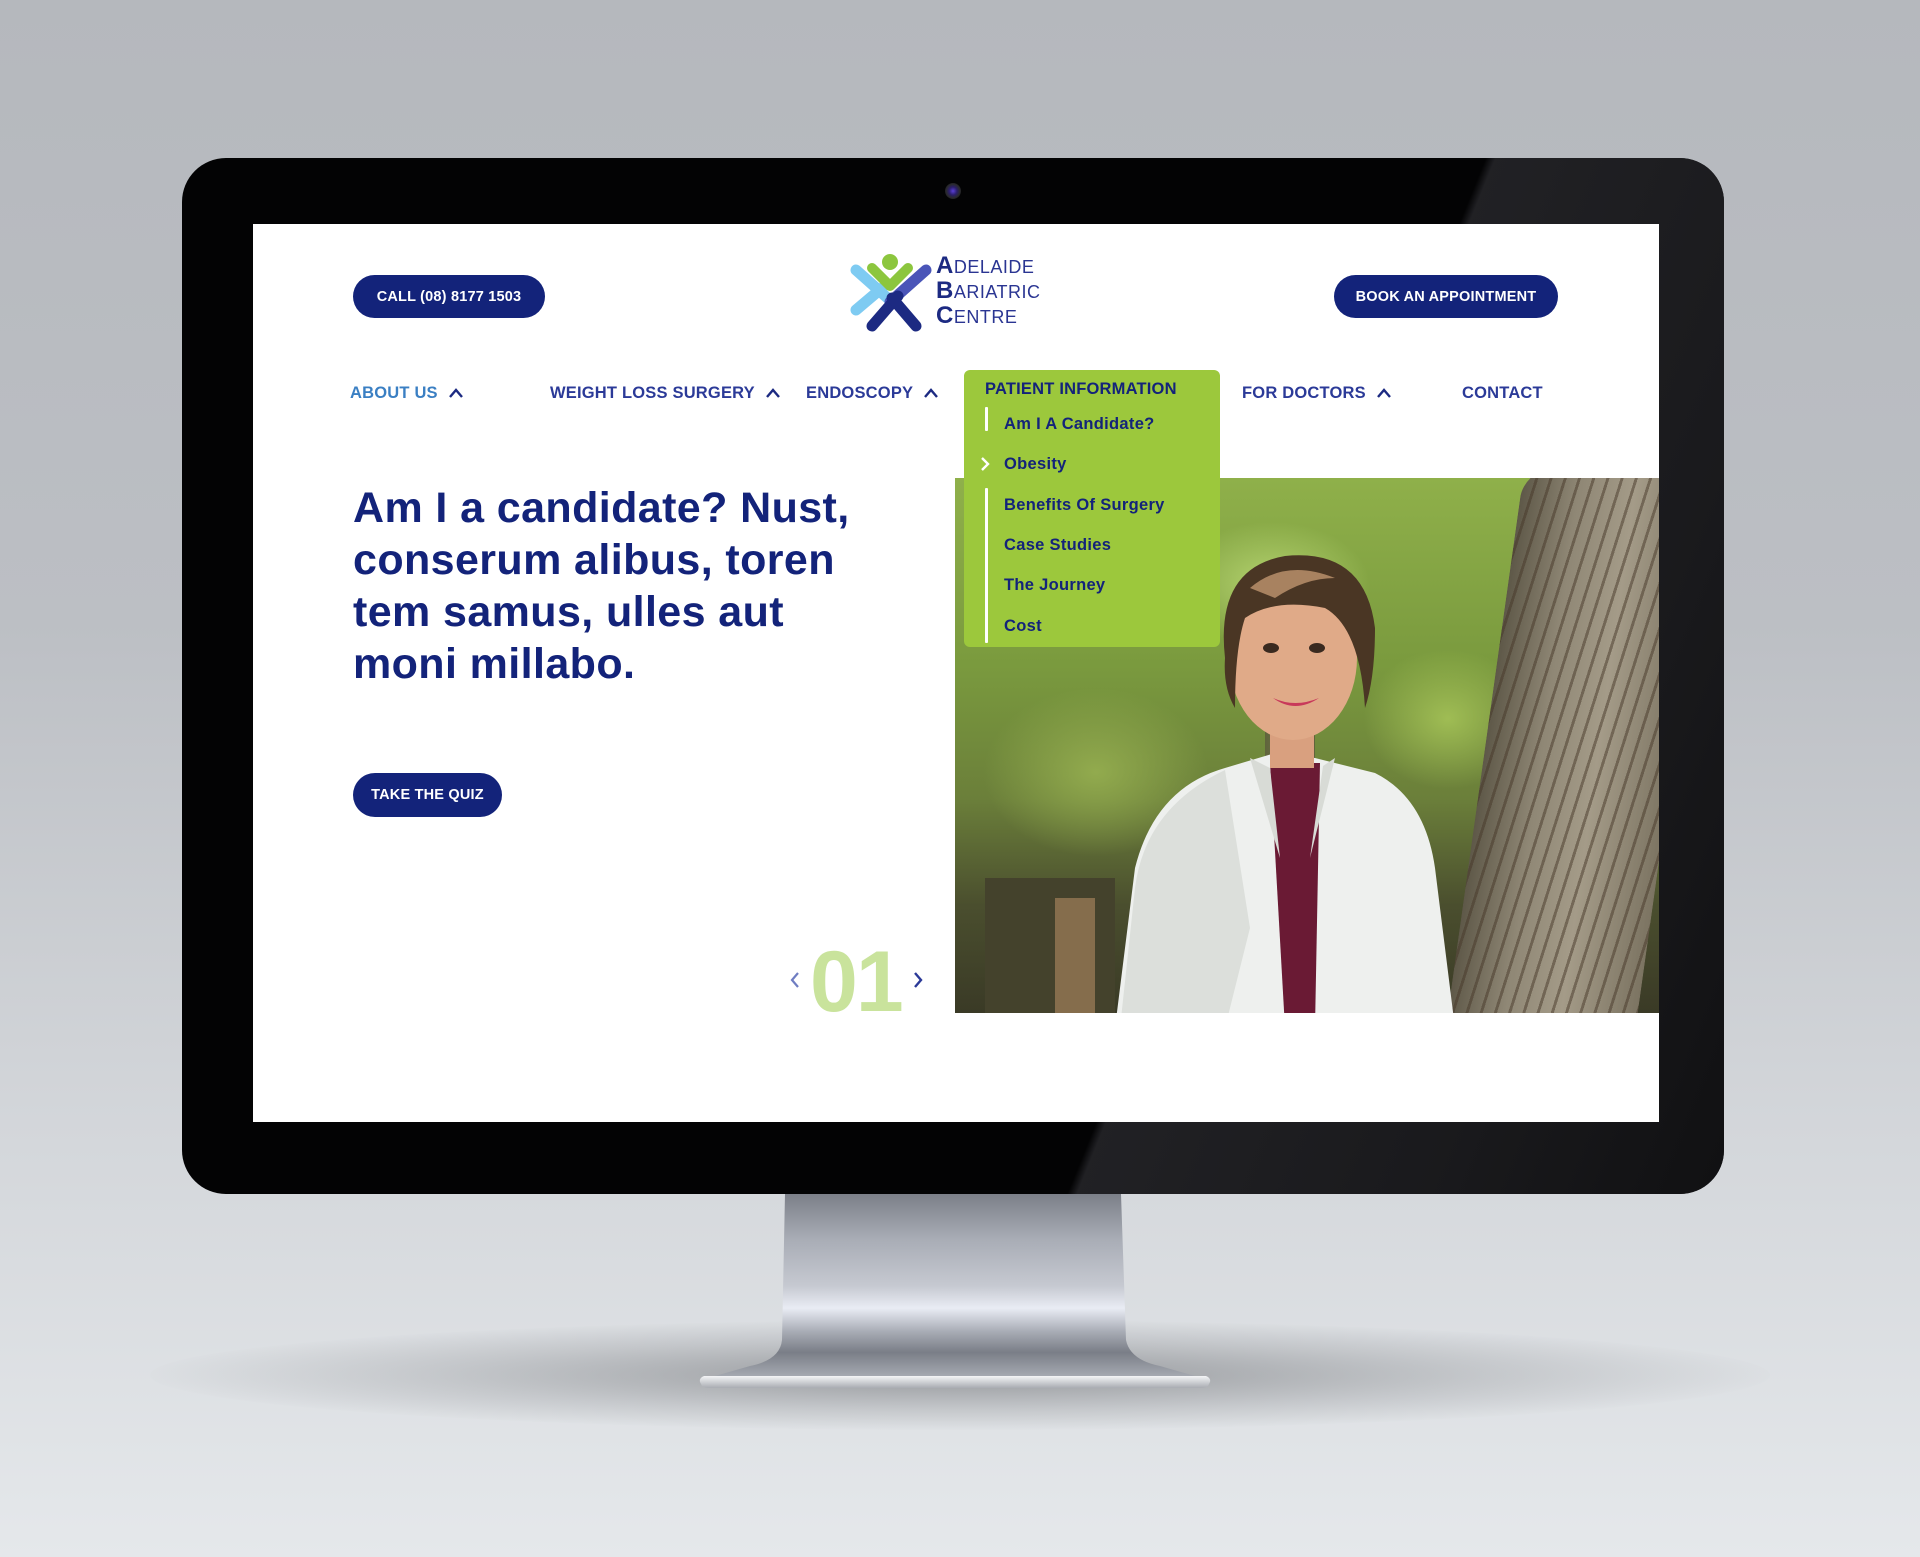 The height and width of the screenshot is (1557, 1920). Describe the element at coordinates (997, 292) in the screenshot. I see `logo-word: ARIATRIC` at that location.